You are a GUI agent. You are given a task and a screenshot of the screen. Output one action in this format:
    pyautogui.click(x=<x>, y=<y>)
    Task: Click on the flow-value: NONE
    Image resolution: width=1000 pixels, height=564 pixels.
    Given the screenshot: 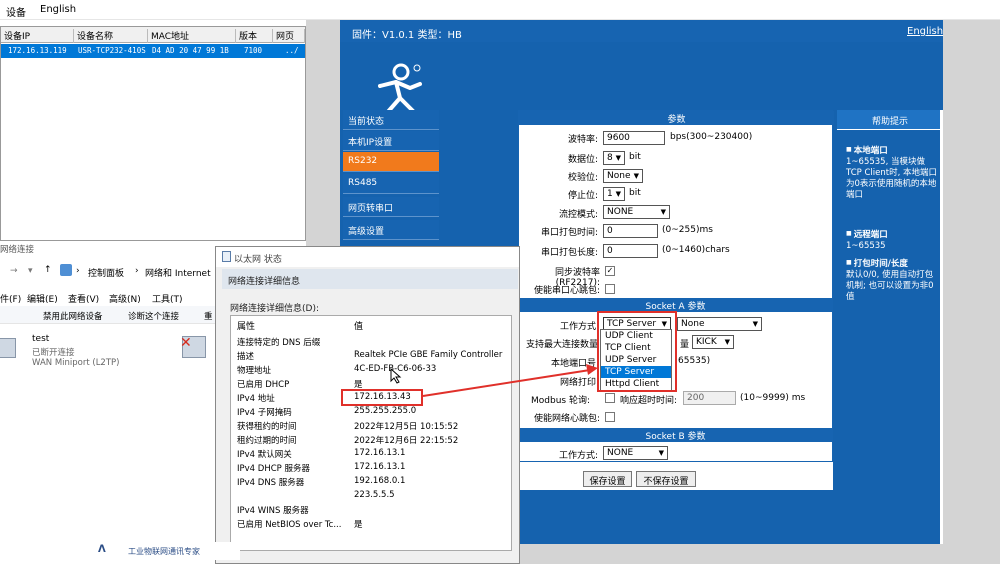 What is the action you would take?
    pyautogui.click(x=620, y=212)
    